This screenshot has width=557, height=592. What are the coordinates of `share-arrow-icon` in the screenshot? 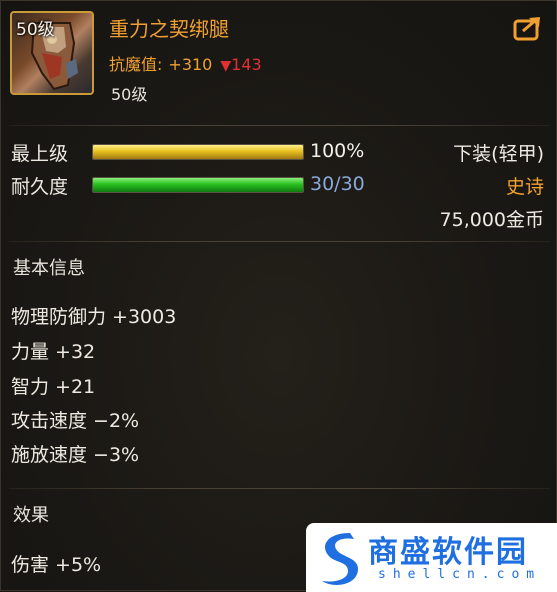 It's located at (526, 29).